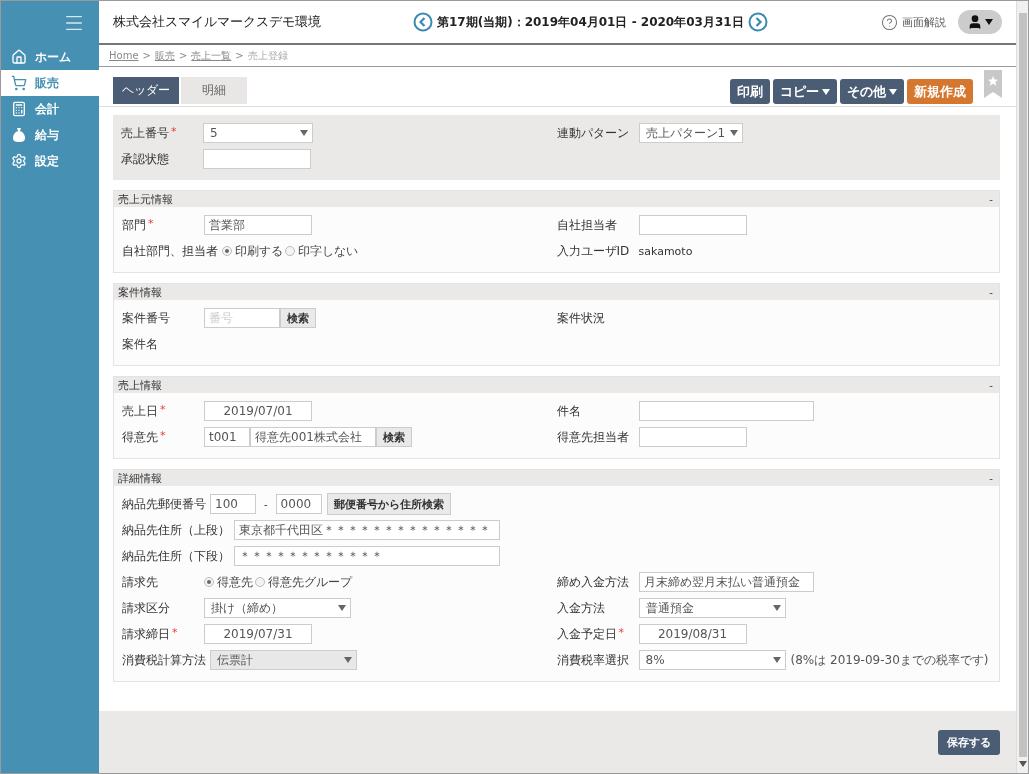 This screenshot has width=1029, height=774. I want to click on field-label: 自社担当者, so click(586, 225).